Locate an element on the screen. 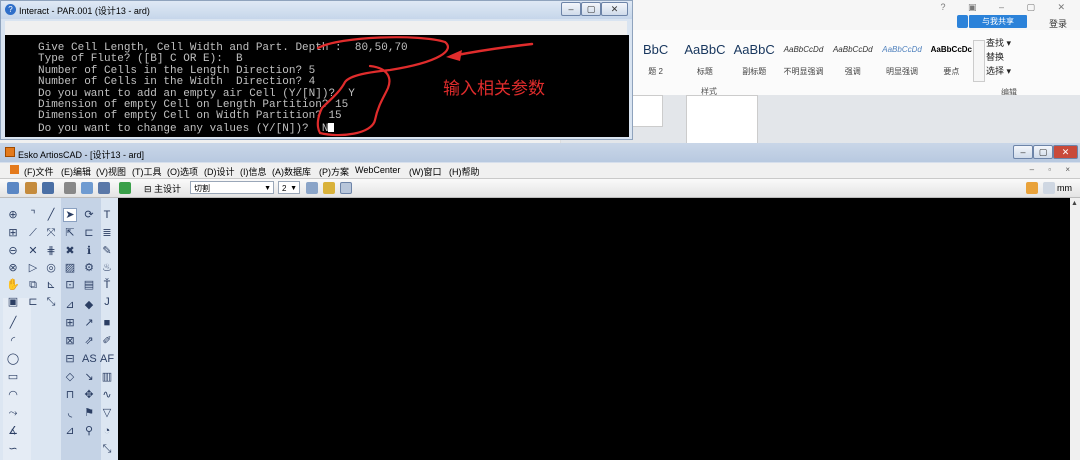 The width and height of the screenshot is (1080, 460). direction-icon is located at coordinates (1032, 188).